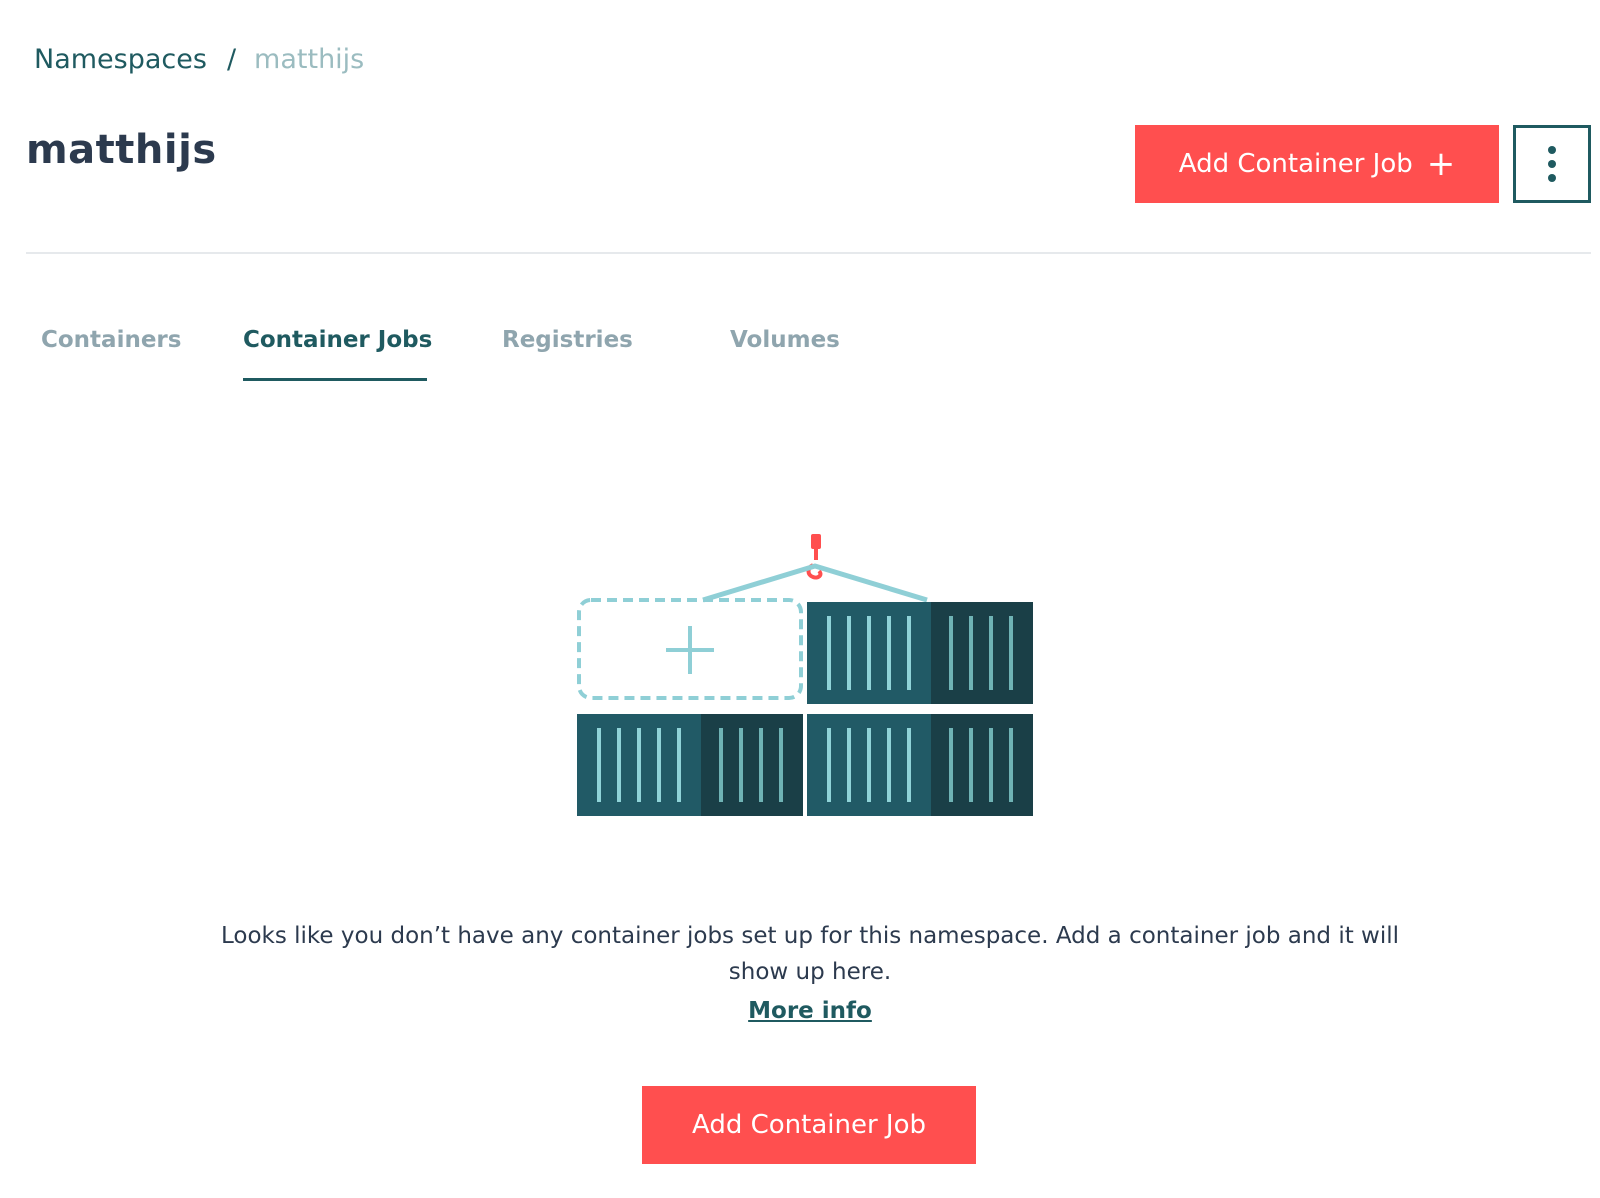 This screenshot has width=1600, height=1198. I want to click on tab-container-jobs: Container Jobs, so click(337, 340).